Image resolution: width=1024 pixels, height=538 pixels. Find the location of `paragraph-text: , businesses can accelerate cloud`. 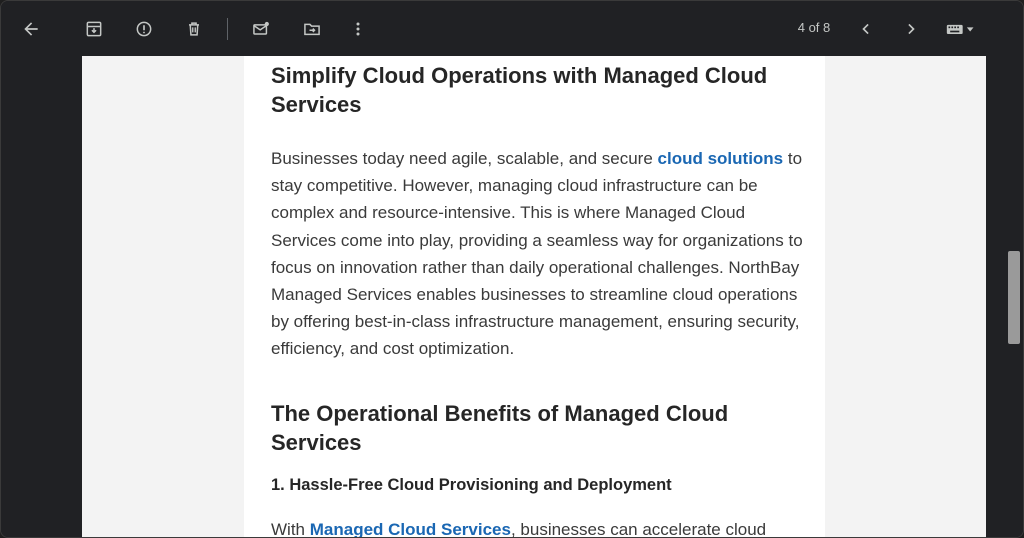

paragraph-text: , businesses can accelerate cloud is located at coordinates (638, 529).